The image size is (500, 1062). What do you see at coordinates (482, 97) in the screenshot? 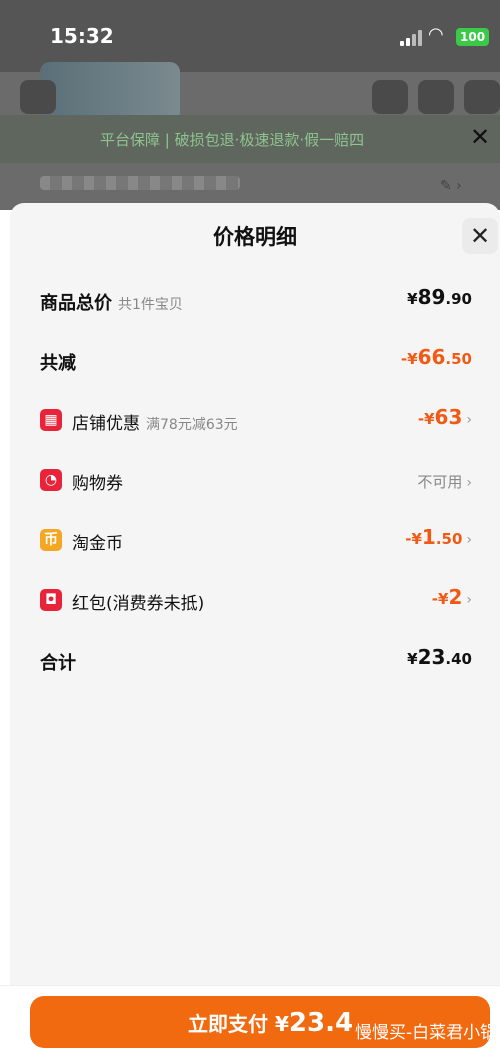
I see `more-button` at bounding box center [482, 97].